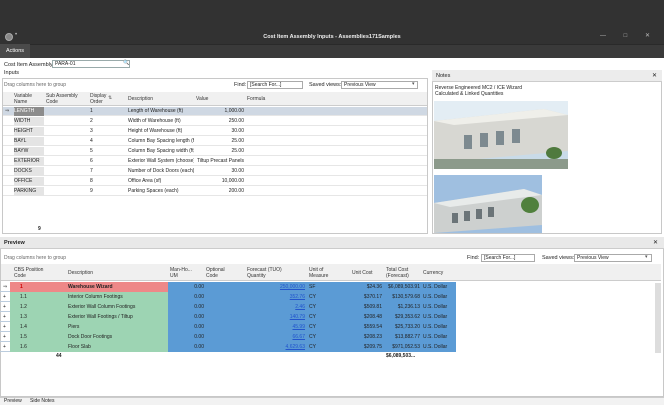  Describe the element at coordinates (91, 64) in the screenshot. I see `assembly-field: PARA-01` at that location.